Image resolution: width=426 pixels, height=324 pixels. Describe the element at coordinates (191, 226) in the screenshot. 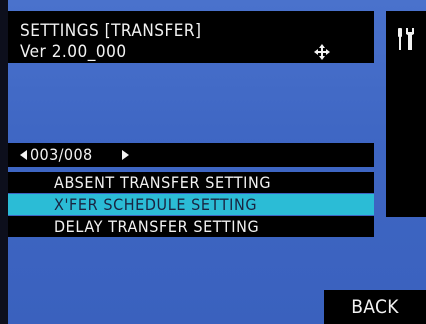

I see `menu-item-delay-transfer: DELAY TRANSFER SETTING` at that location.